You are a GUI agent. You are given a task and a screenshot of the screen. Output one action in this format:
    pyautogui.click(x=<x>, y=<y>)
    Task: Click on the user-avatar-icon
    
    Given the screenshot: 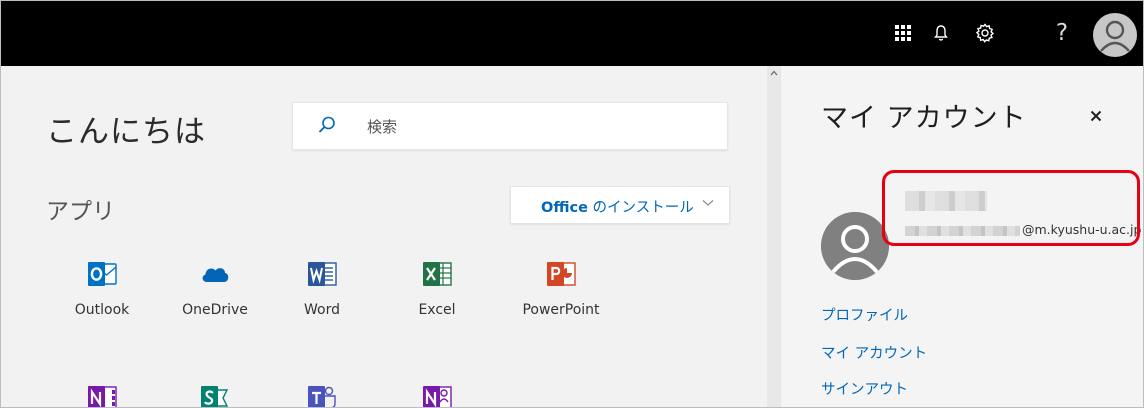 What is the action you would take?
    pyautogui.click(x=1115, y=35)
    